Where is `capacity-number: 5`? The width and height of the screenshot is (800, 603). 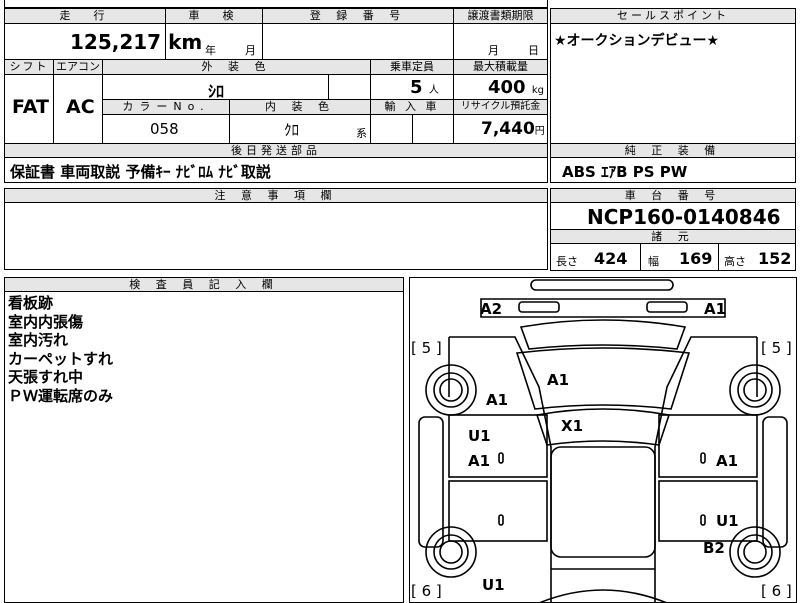
capacity-number: 5 is located at coordinates (416, 87).